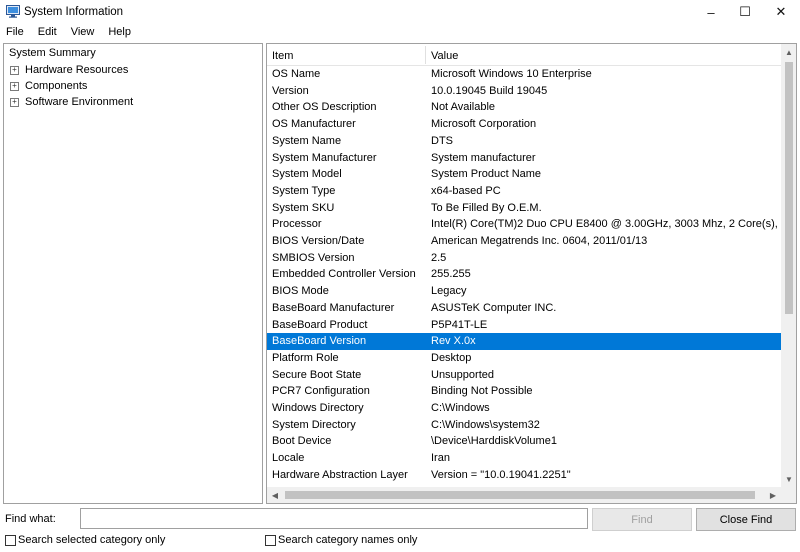 This screenshot has width=800, height=552. Describe the element at coordinates (746, 519) in the screenshot. I see `close-find-button: Close Find` at that location.